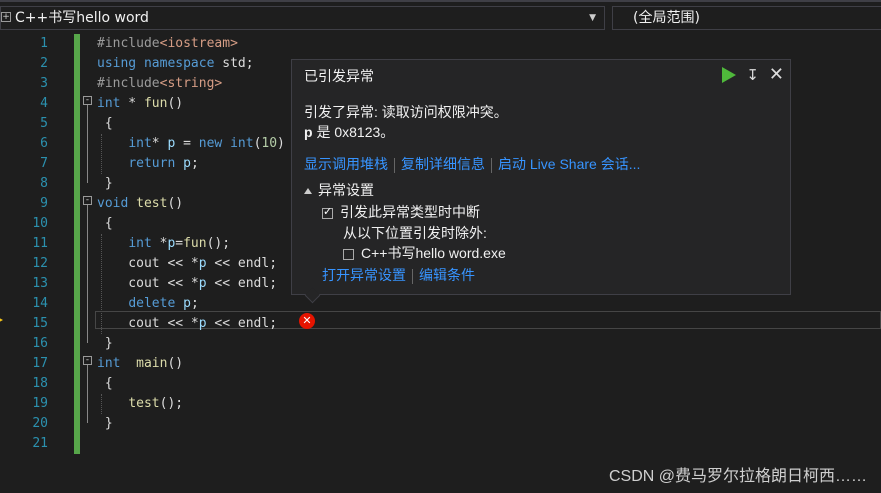 The height and width of the screenshot is (493, 881). Describe the element at coordinates (339, 76) in the screenshot. I see `exception-title: 已引发异常` at that location.